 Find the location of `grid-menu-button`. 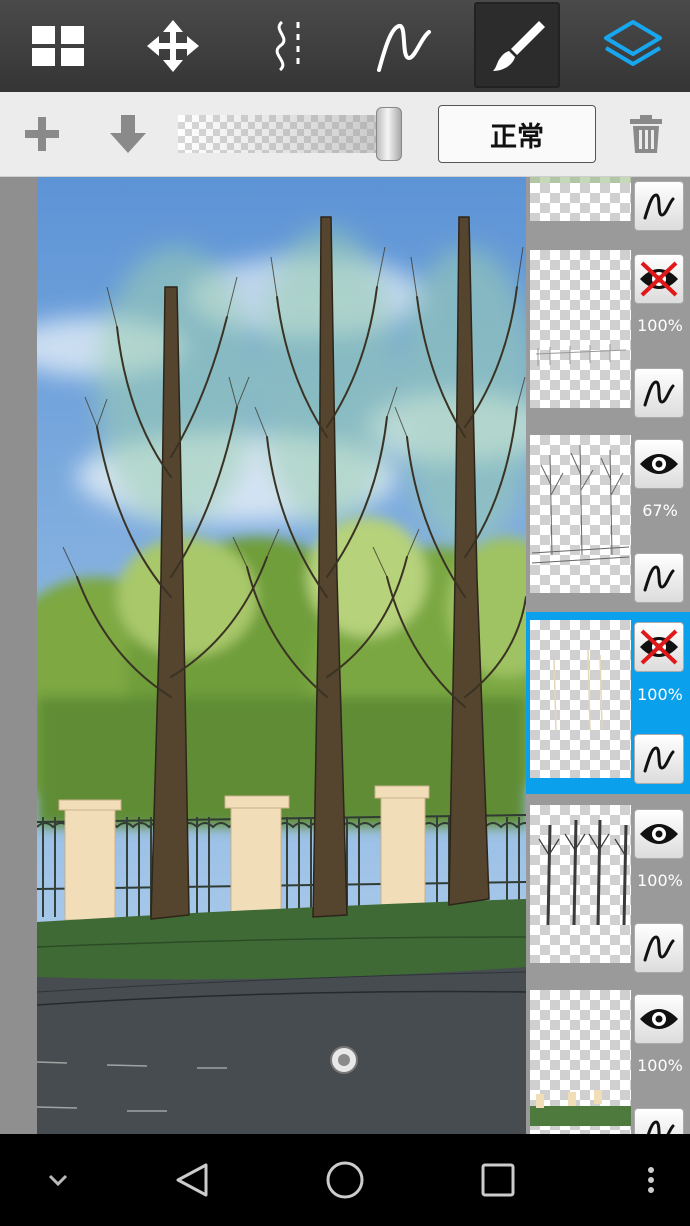

grid-menu-button is located at coordinates (57, 46).